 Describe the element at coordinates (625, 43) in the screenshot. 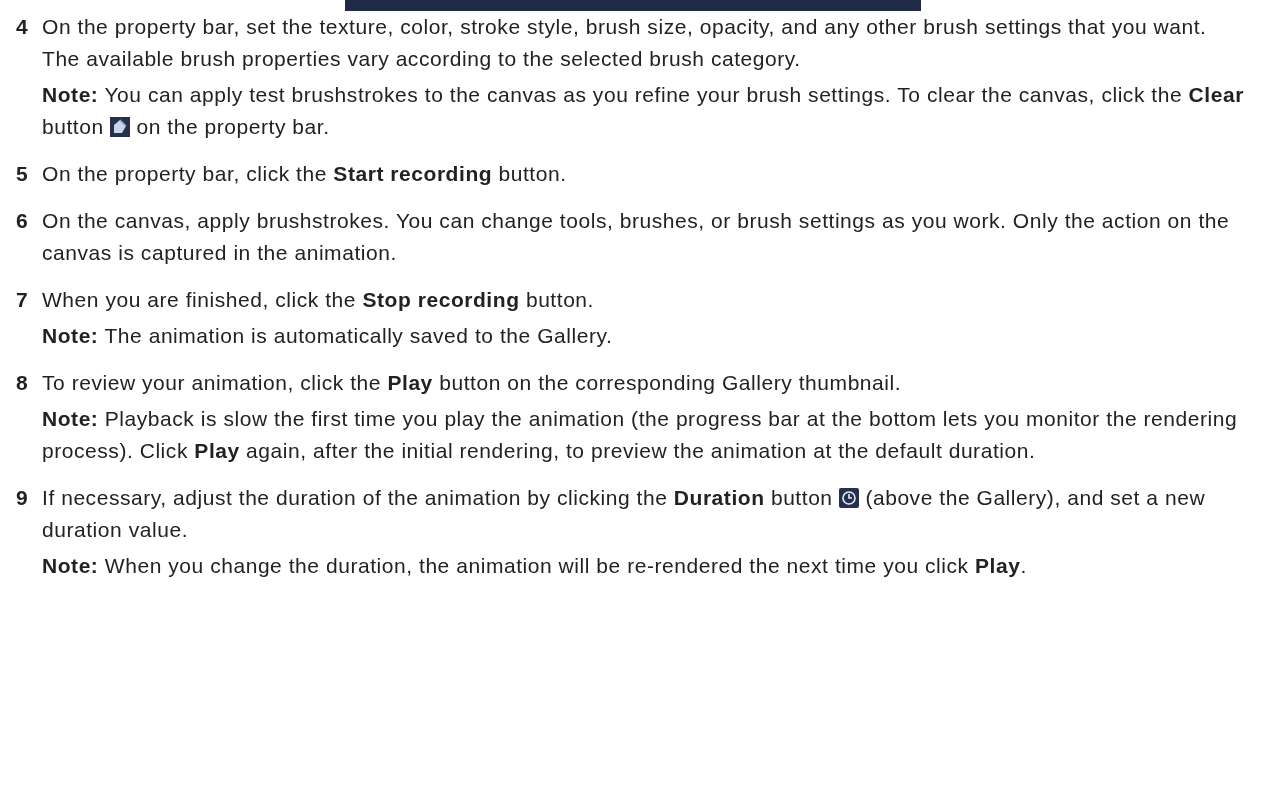

I see `step-text: On the property bar, set the texture, color, stroke style, brush size, opacity, and any other brush settings that you want. The available brush properties vary according to the selected brush category.` at that location.